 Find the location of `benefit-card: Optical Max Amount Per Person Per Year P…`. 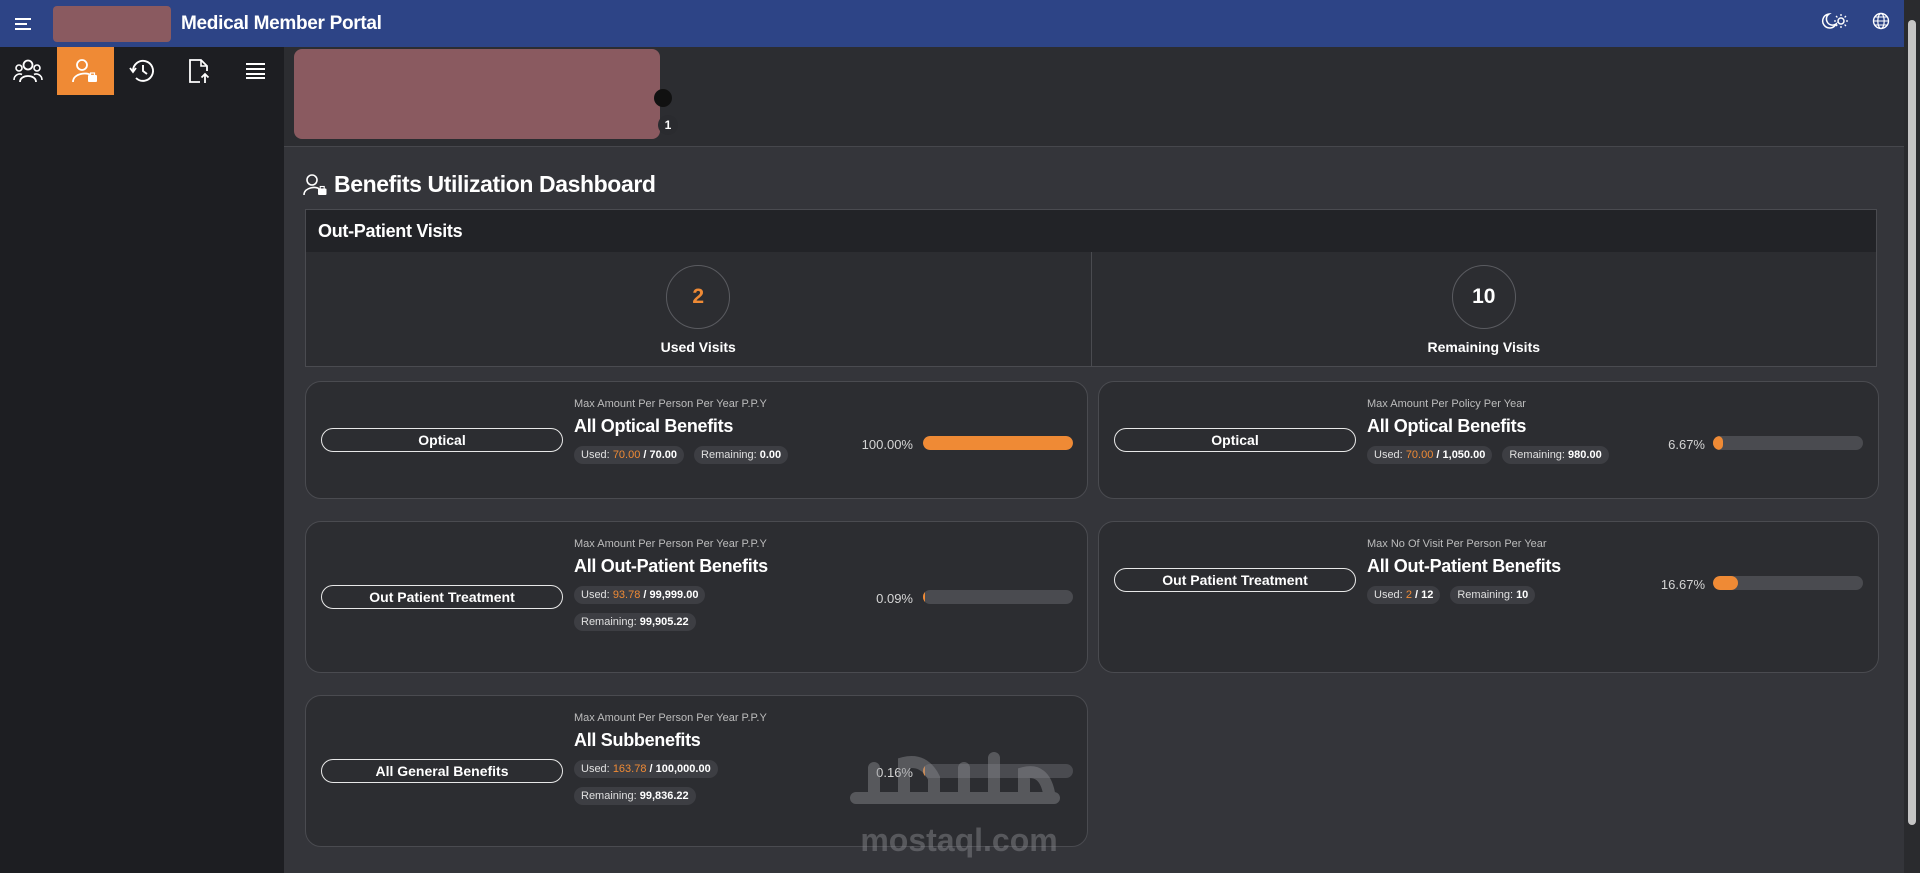

benefit-card: Optical Max Amount Per Person Per Year P… is located at coordinates (696, 440).